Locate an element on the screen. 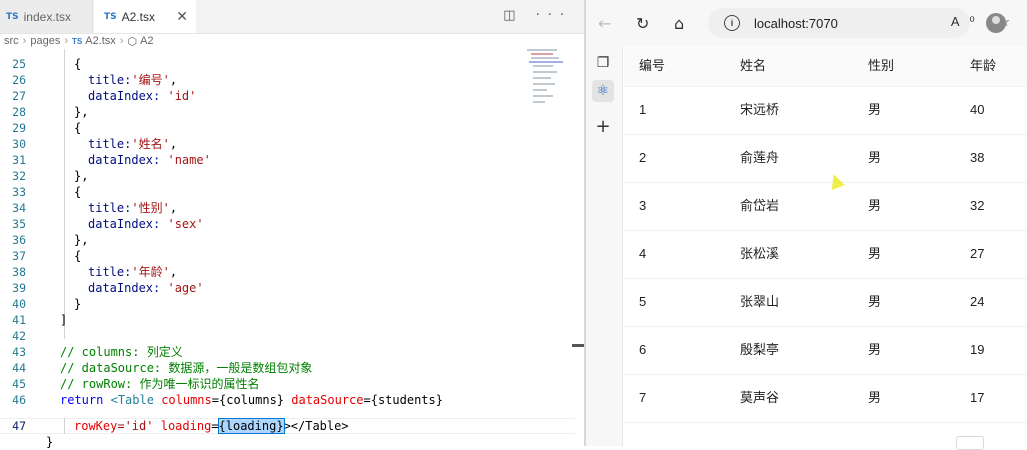 The height and width of the screenshot is (450, 1027). code-comment: // dataSource: 数据源，一般是数组包对象 is located at coordinates (186, 368).